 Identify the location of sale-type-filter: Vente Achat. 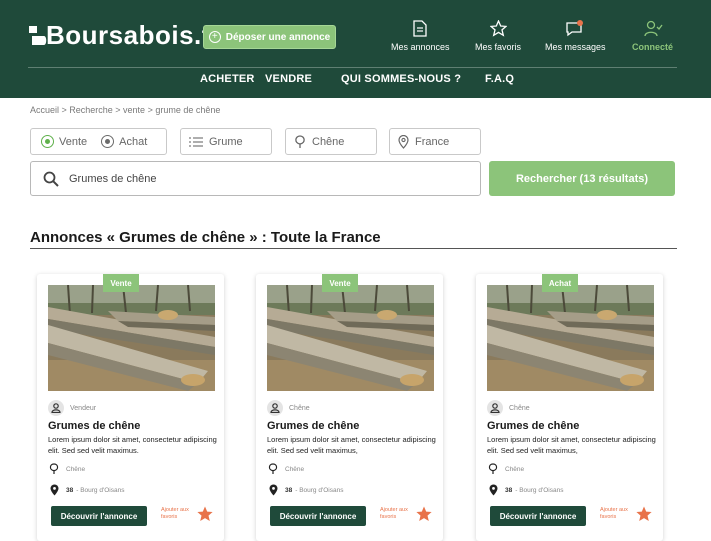
(98, 141).